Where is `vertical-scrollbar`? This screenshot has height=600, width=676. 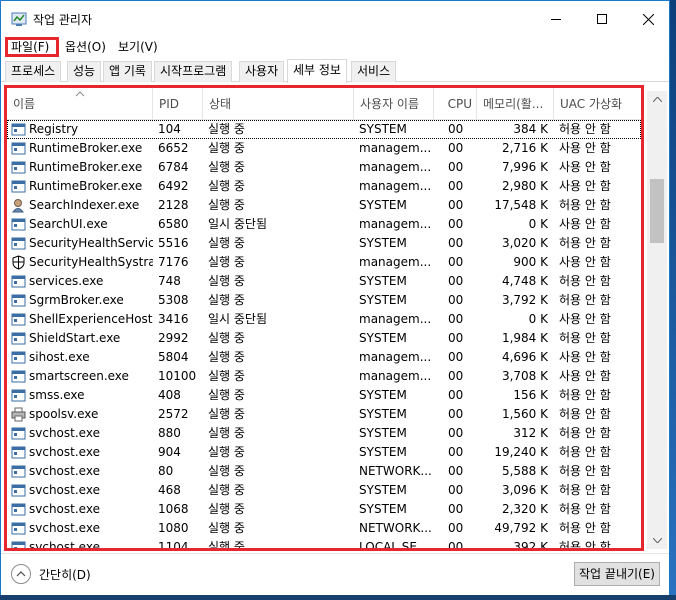 vertical-scrollbar is located at coordinates (657, 320).